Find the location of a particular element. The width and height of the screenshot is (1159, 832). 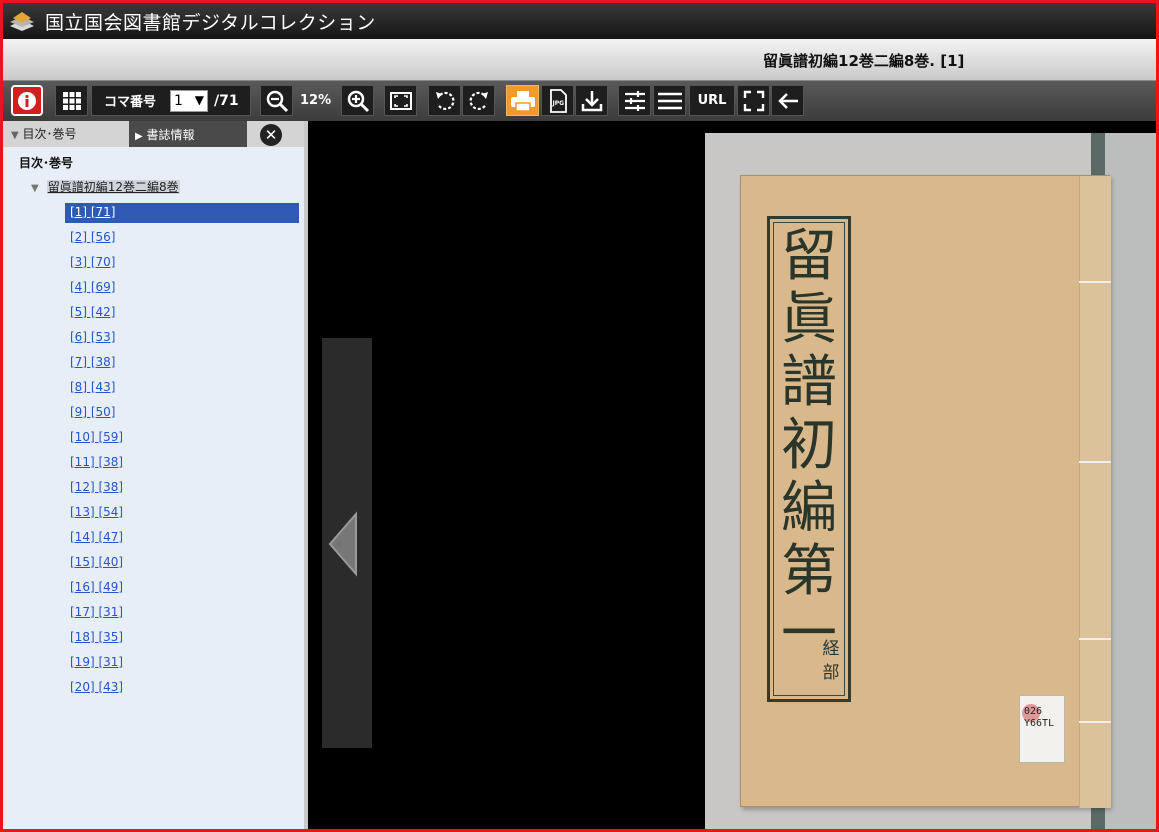

frame-number-label: コマ番号 is located at coordinates (130, 102).